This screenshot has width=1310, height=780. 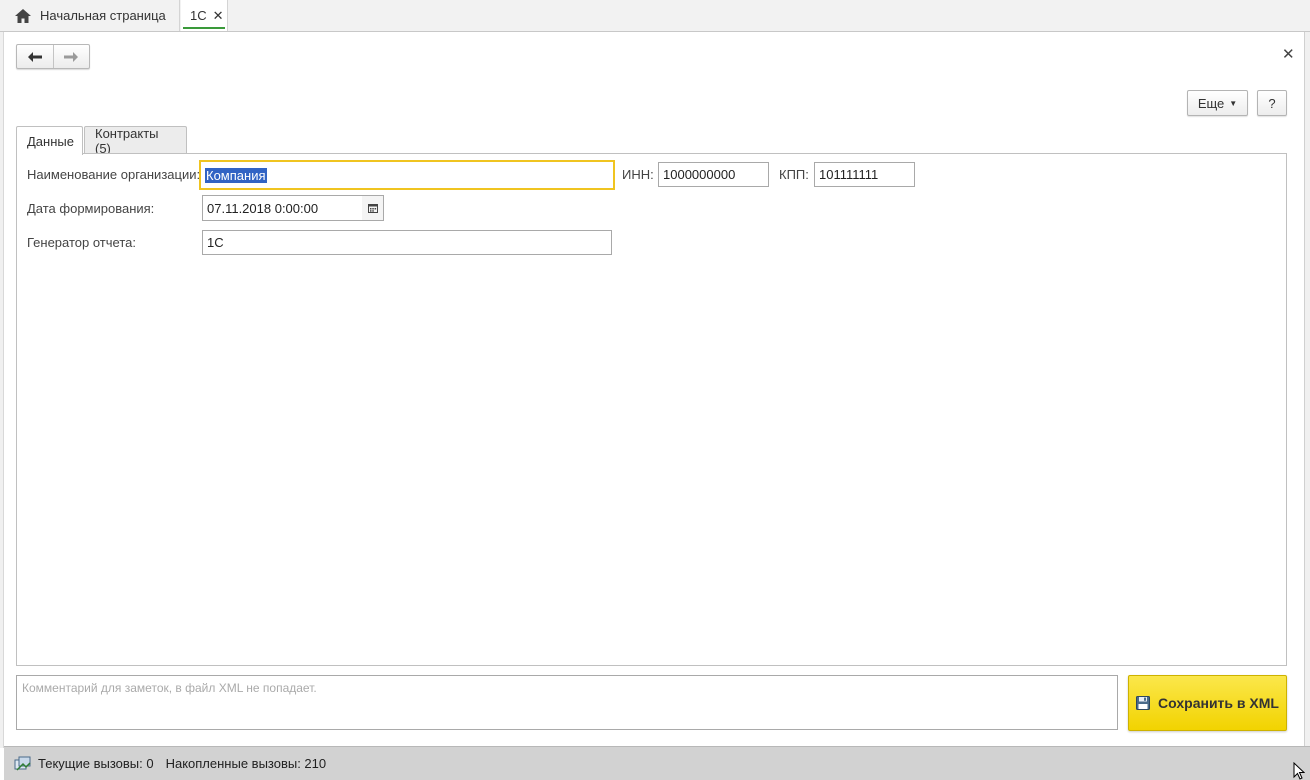 I want to click on top-tab-bar: Начальная страница 1С ✕, so click(x=655, y=16).